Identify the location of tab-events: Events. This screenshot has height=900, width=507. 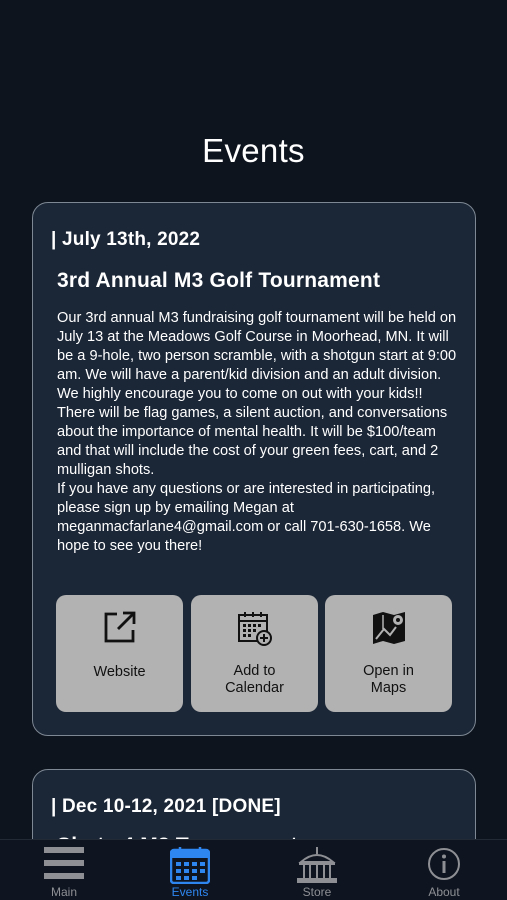
(190, 870).